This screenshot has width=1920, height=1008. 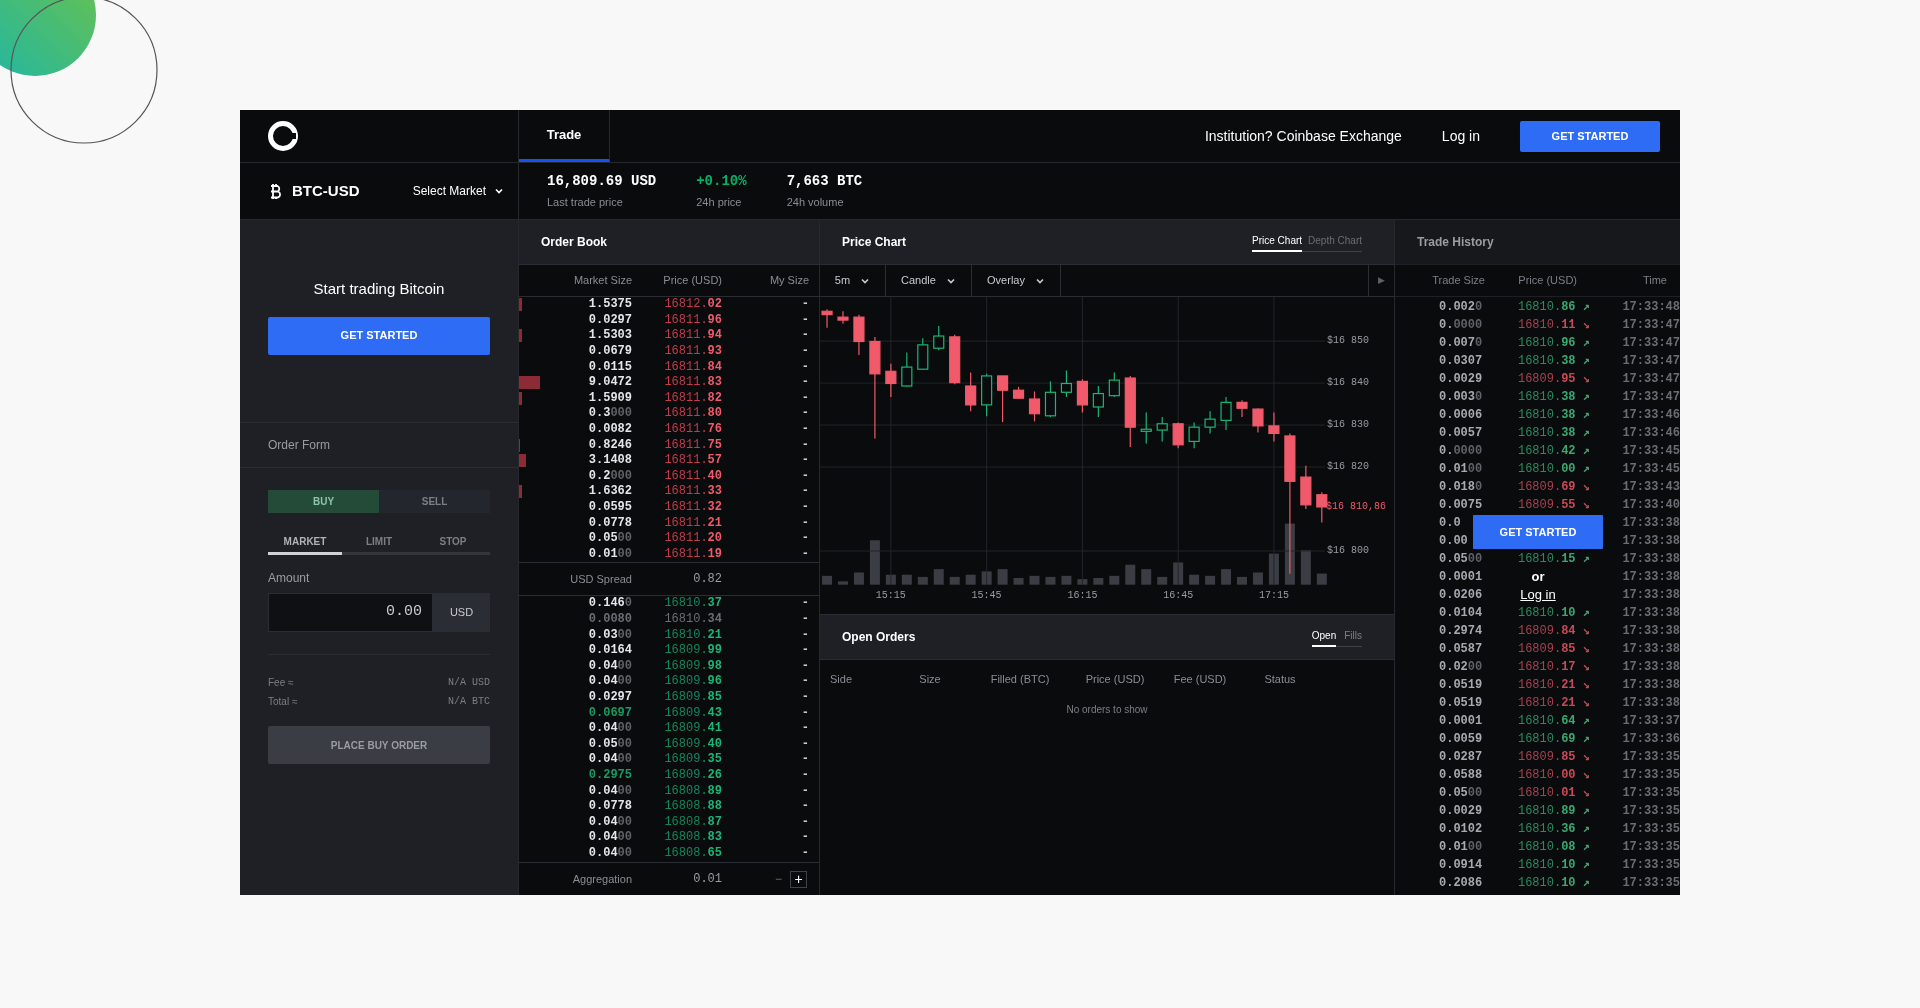 What do you see at coordinates (1016, 280) in the screenshot?
I see `chart-dropdown: Overlay` at bounding box center [1016, 280].